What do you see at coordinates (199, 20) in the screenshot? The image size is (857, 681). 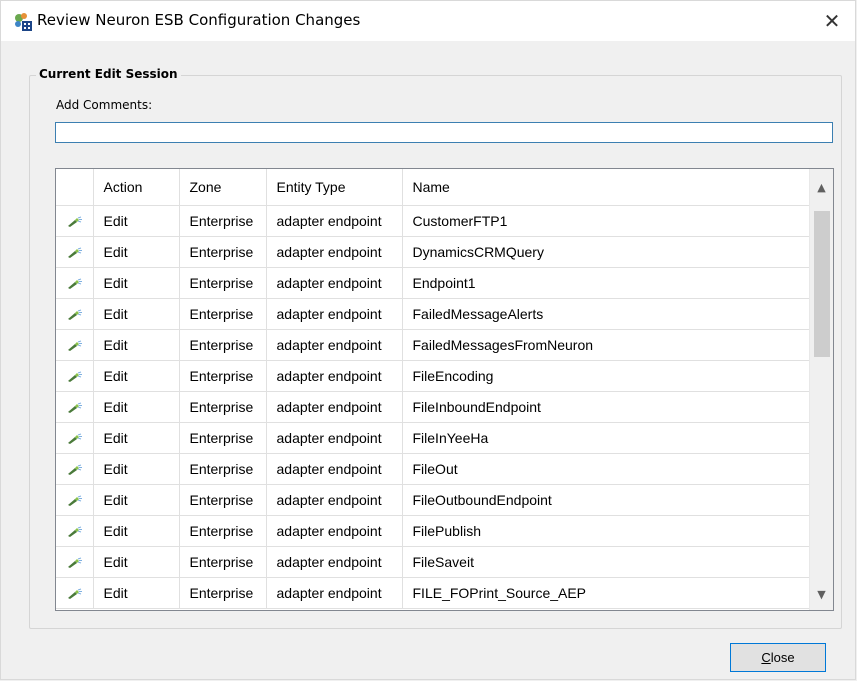 I see `window-title: Review Neuron ESB Configuration Changes` at bounding box center [199, 20].